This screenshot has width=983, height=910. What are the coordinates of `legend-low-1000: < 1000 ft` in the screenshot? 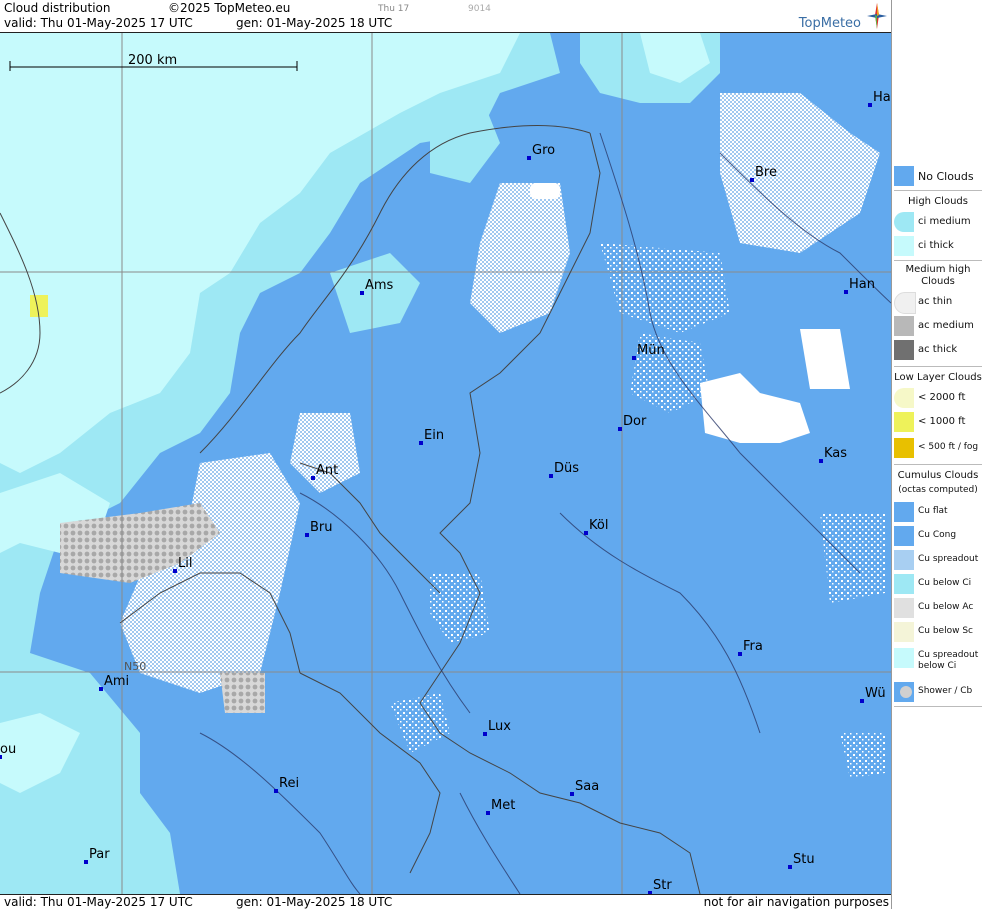 It's located at (937, 423).